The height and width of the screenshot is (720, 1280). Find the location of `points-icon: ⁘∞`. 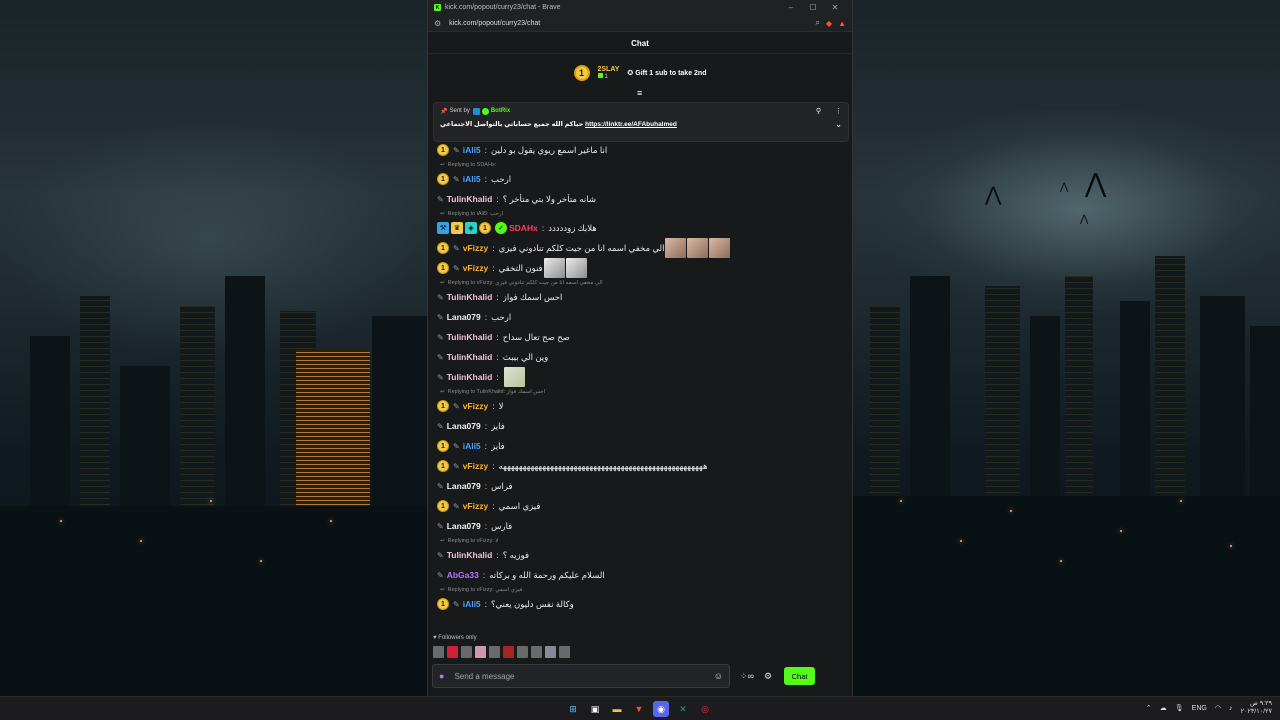

points-icon: ⁘∞ is located at coordinates (747, 676).